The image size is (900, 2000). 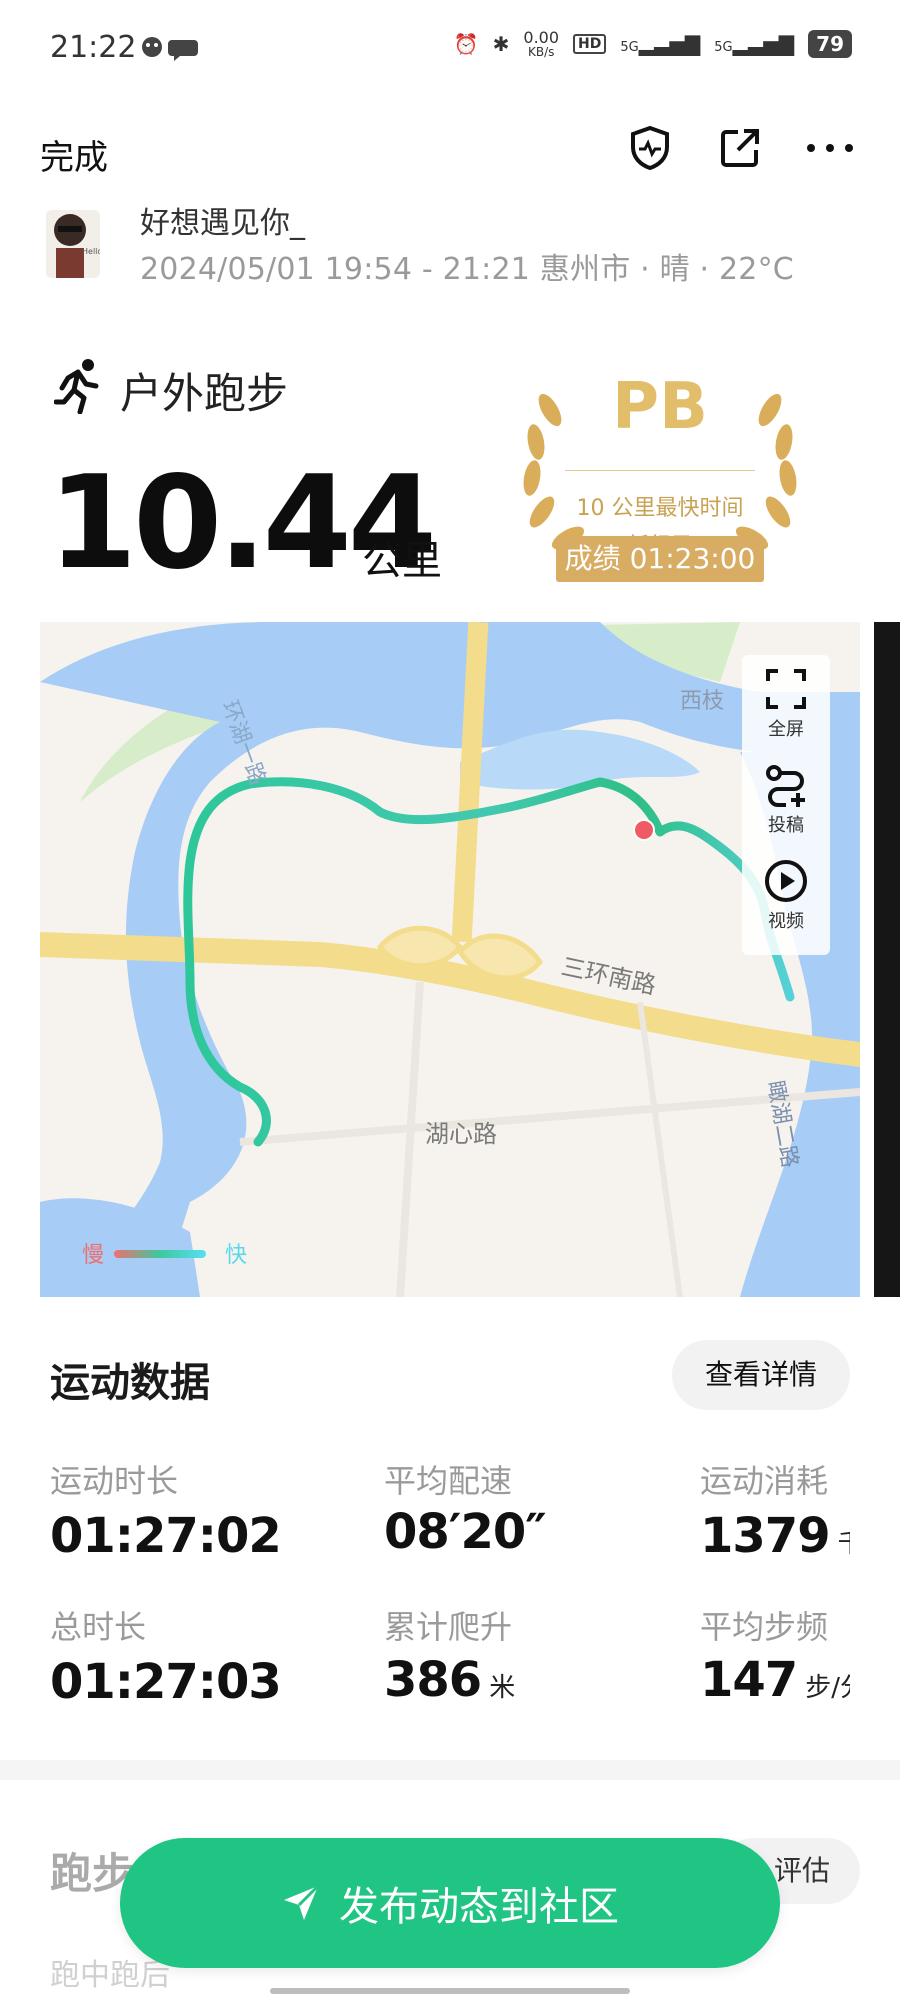 I want to click on avatar: Hello., so click(x=73, y=244).